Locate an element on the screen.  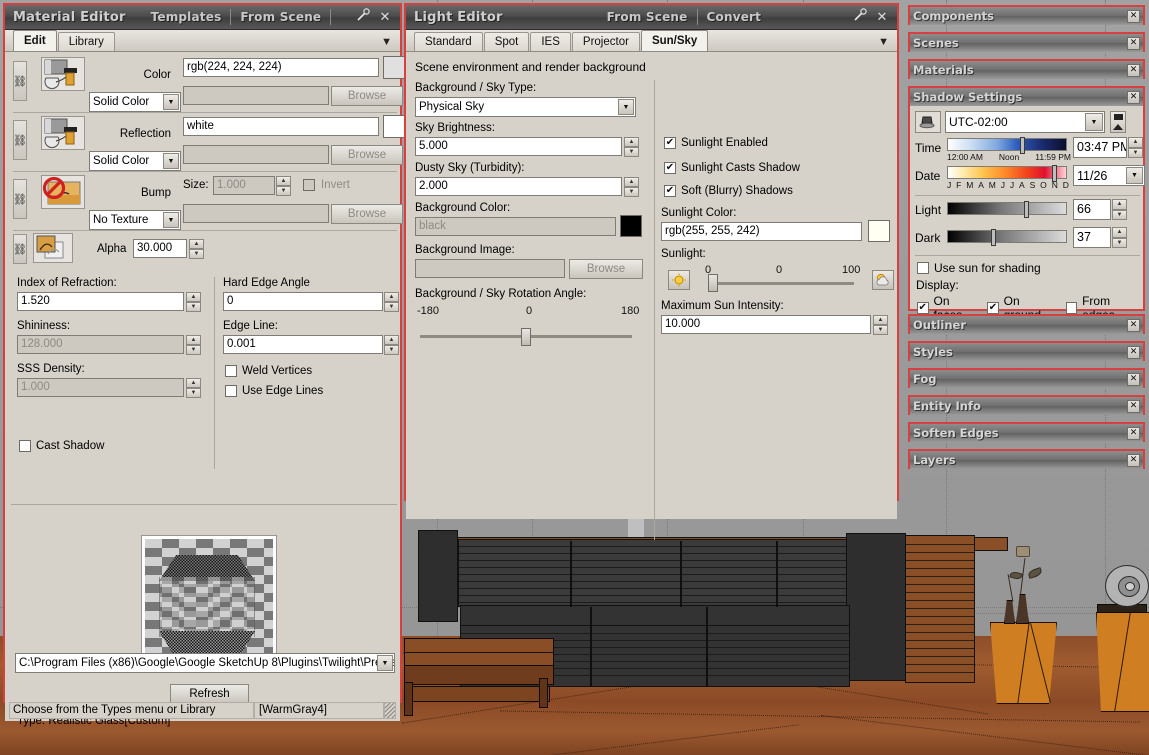
alpha-stepper: ▲ ▼ is located at coordinates (196, 249).